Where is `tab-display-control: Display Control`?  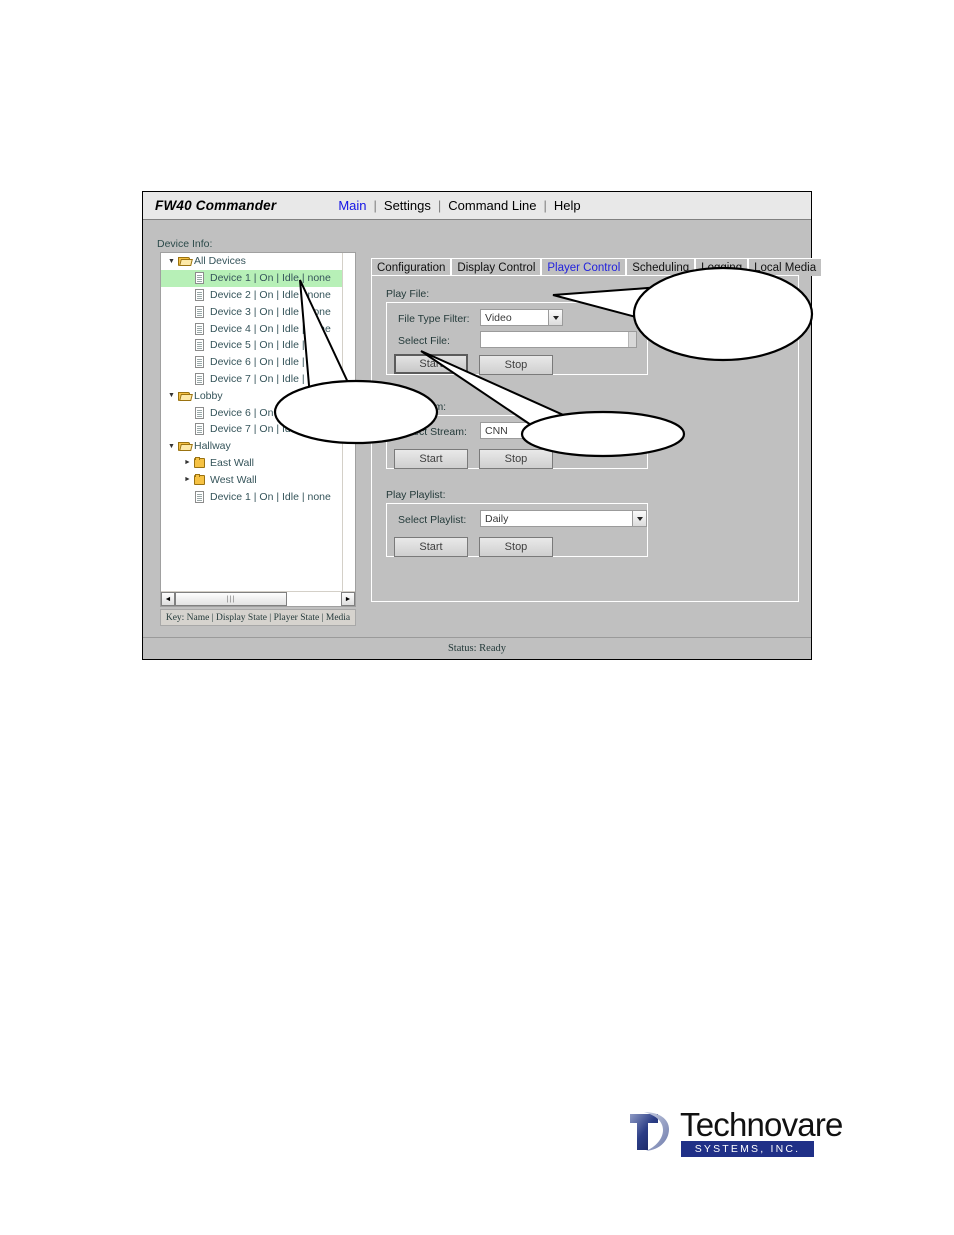 tab-display-control: Display Control is located at coordinates (496, 267).